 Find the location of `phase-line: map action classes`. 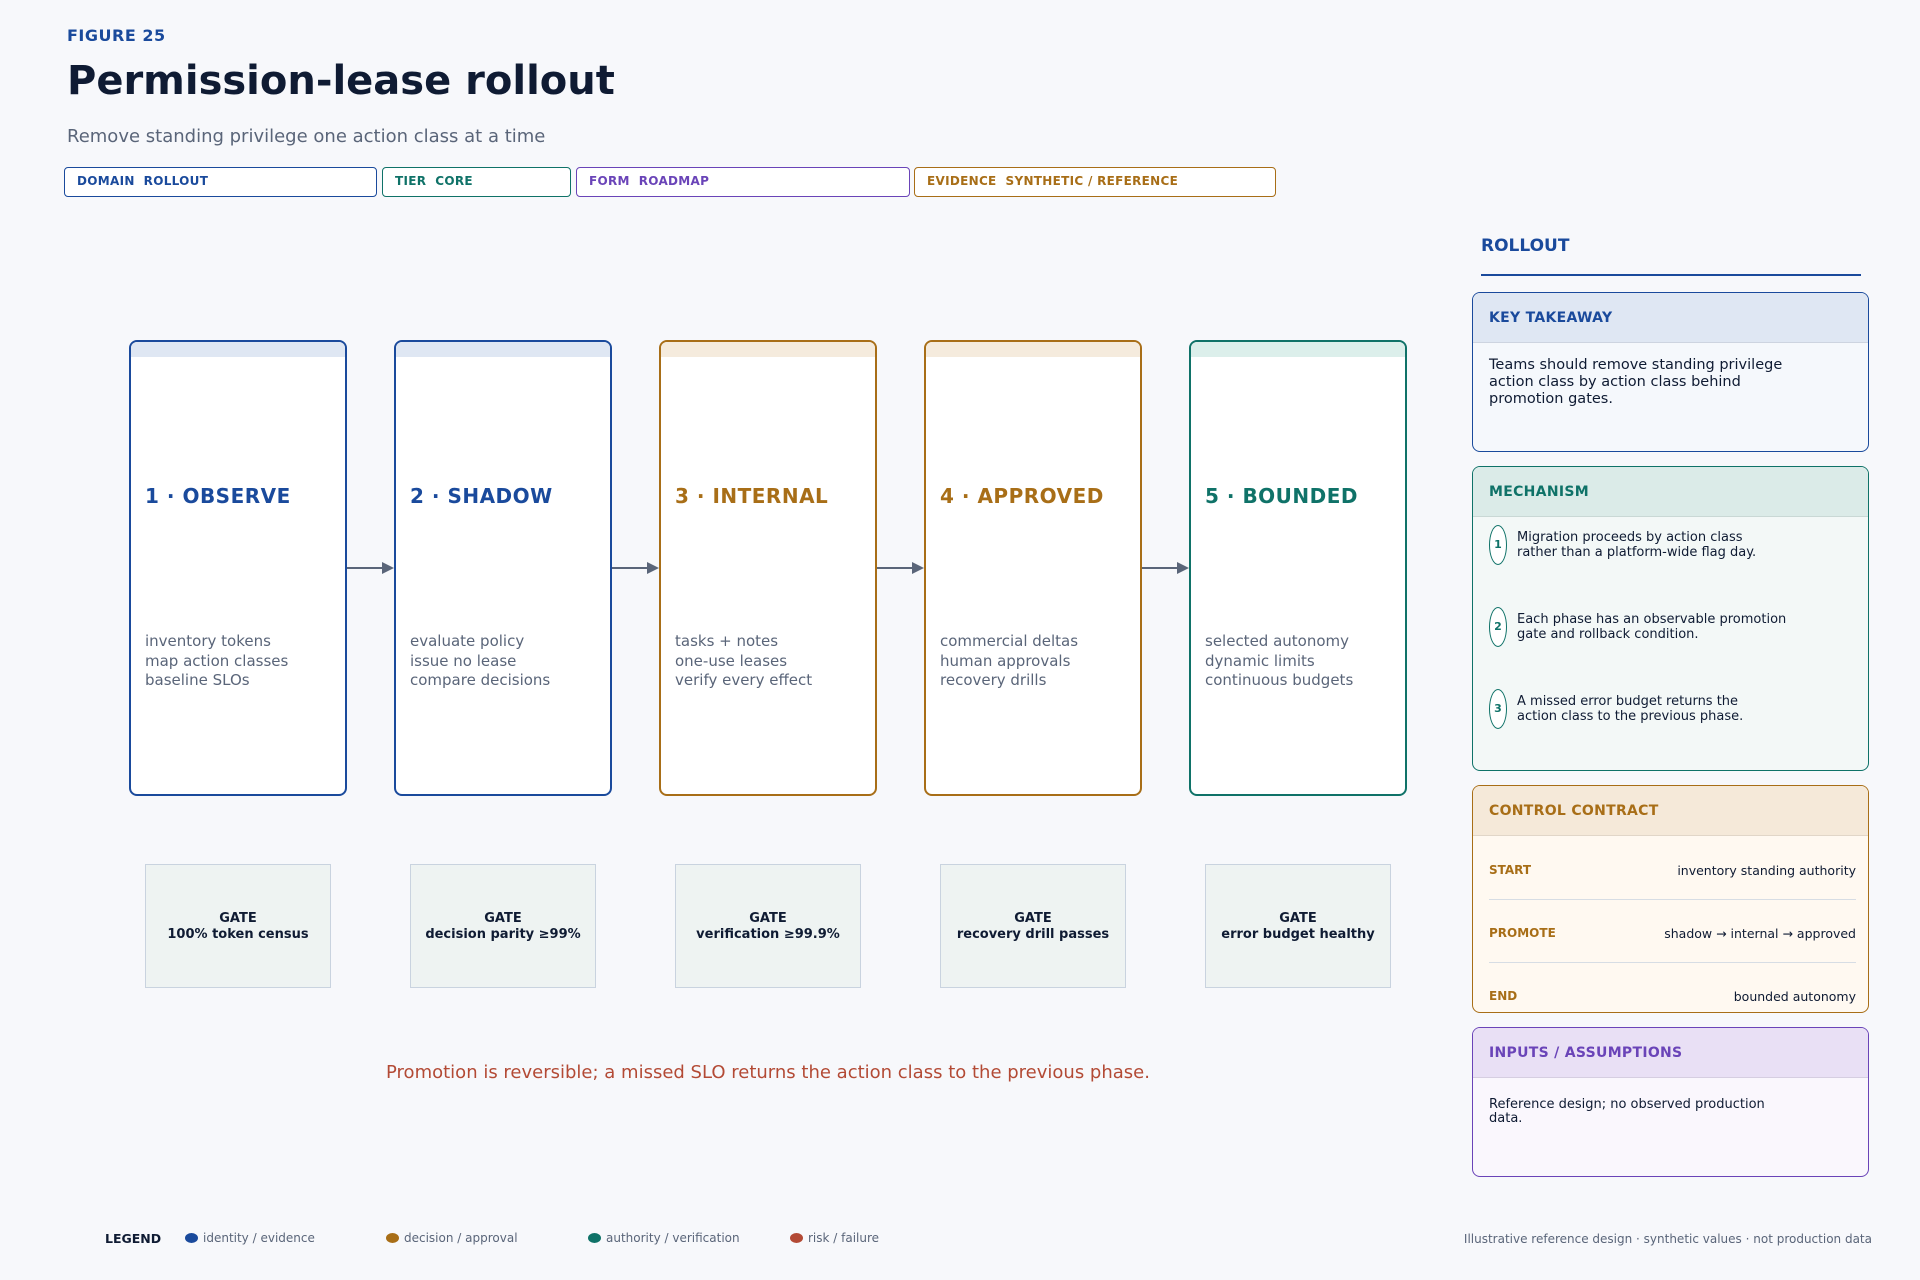

phase-line: map action classes is located at coordinates (217, 660).